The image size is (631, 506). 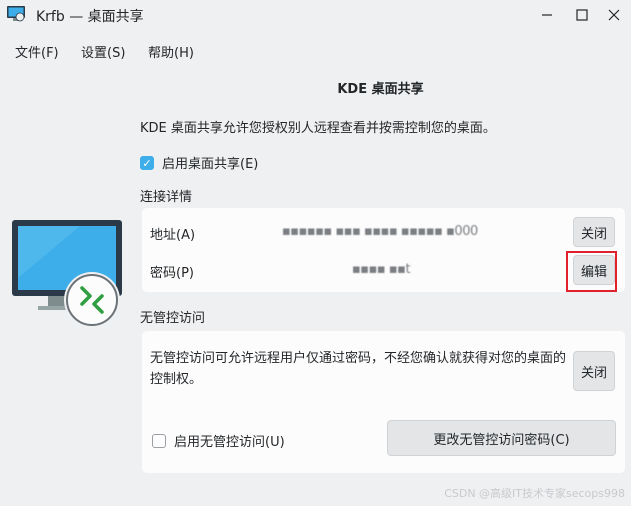 What do you see at coordinates (594, 371) in the screenshot?
I see `unattended-close-button: 关闭` at bounding box center [594, 371].